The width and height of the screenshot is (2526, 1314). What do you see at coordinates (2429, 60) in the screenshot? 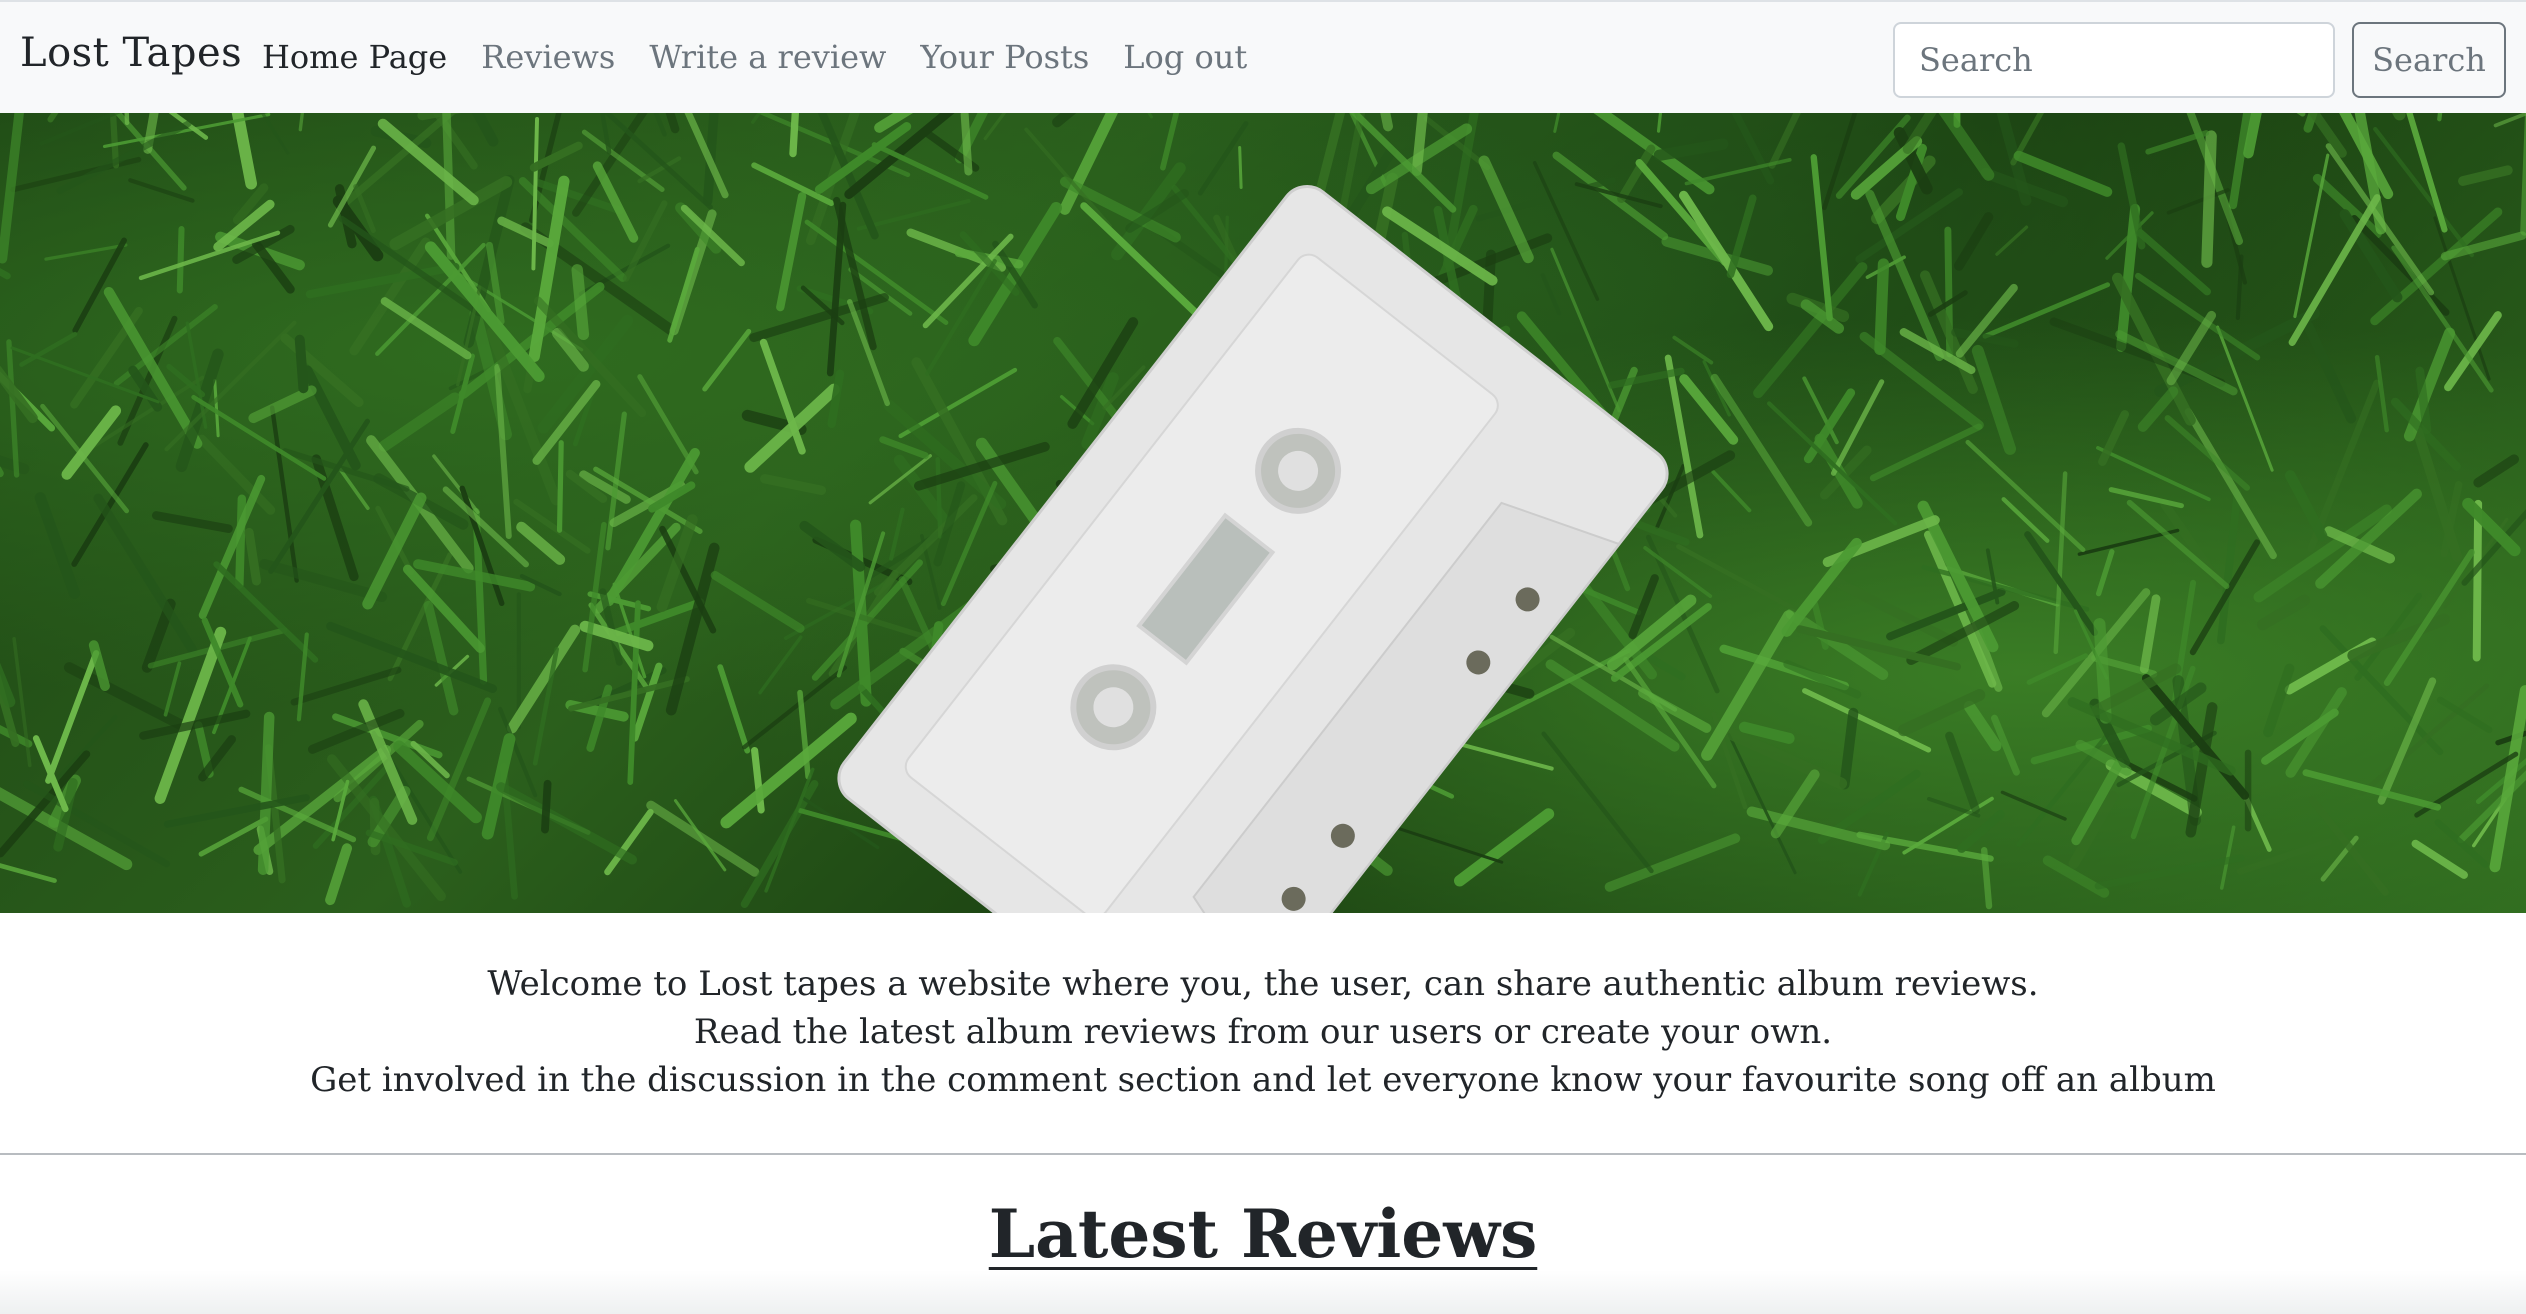
I see `search-button: Search` at bounding box center [2429, 60].